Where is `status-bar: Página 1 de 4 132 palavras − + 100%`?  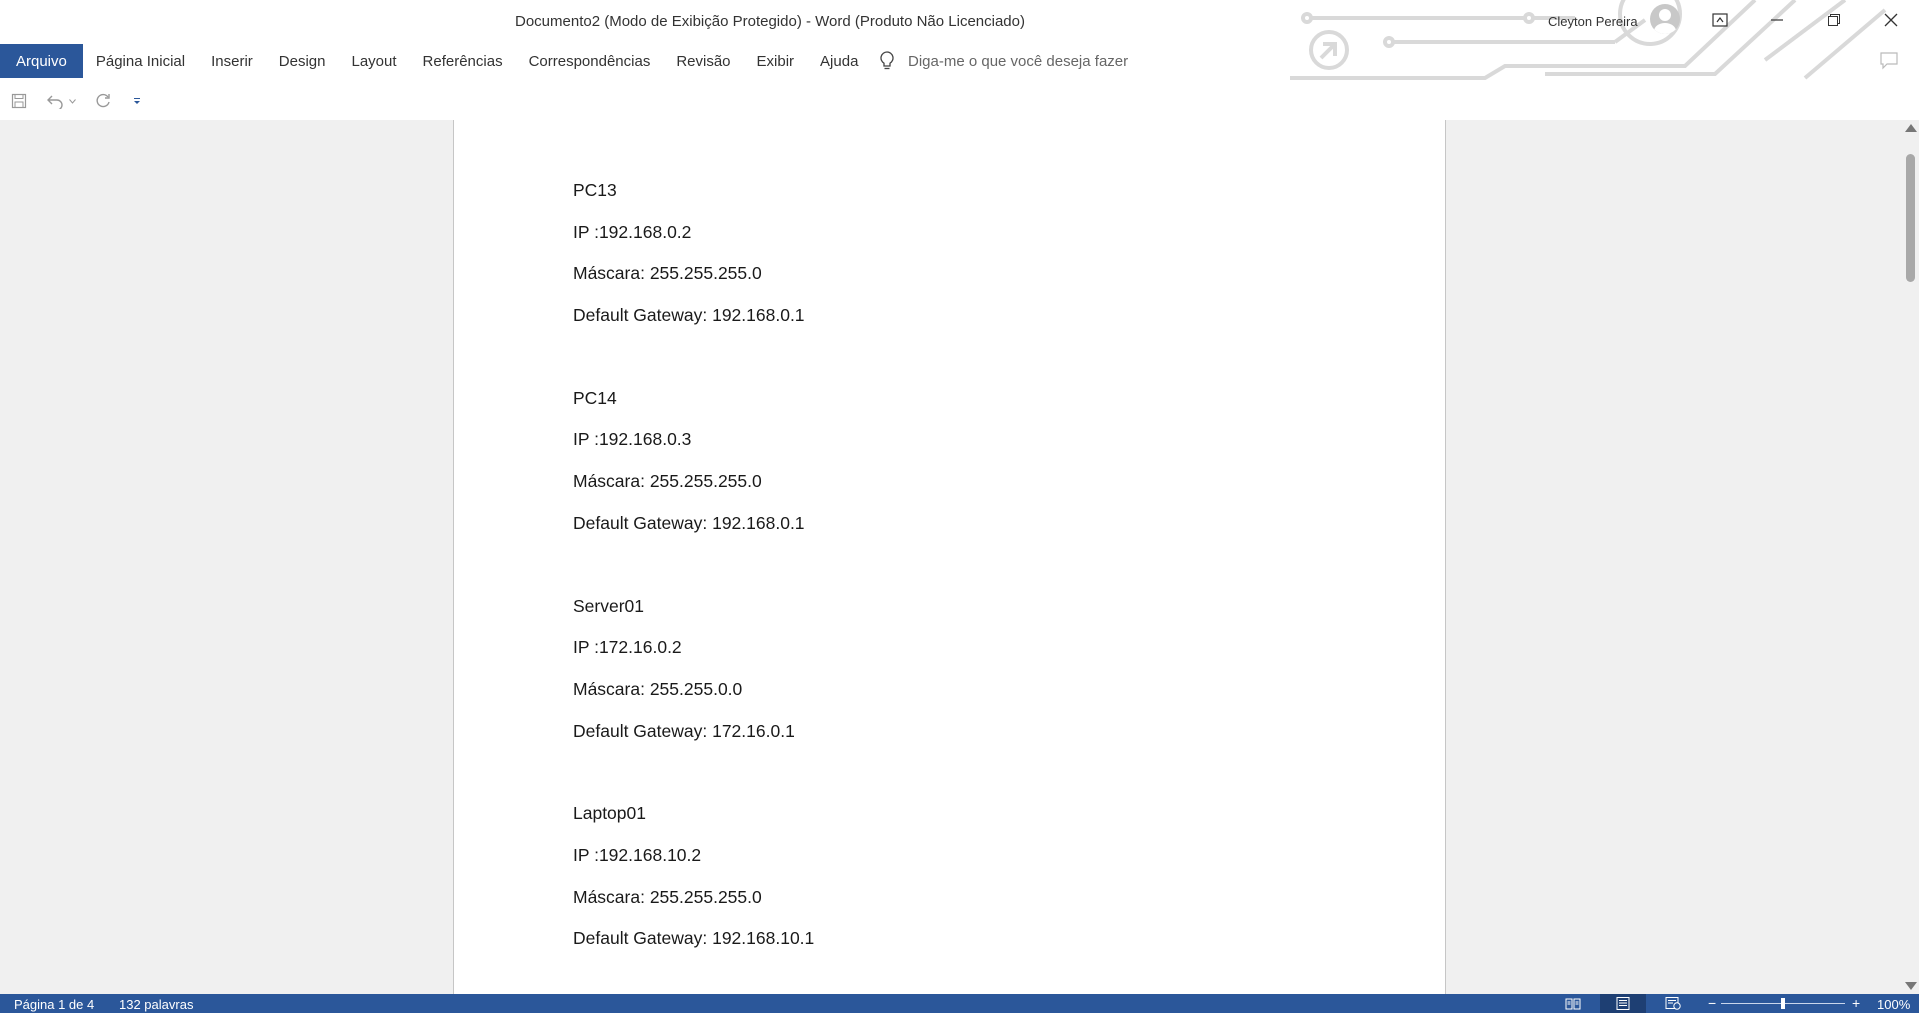
status-bar: Página 1 de 4 132 palavras − + 100% is located at coordinates (959, 1003).